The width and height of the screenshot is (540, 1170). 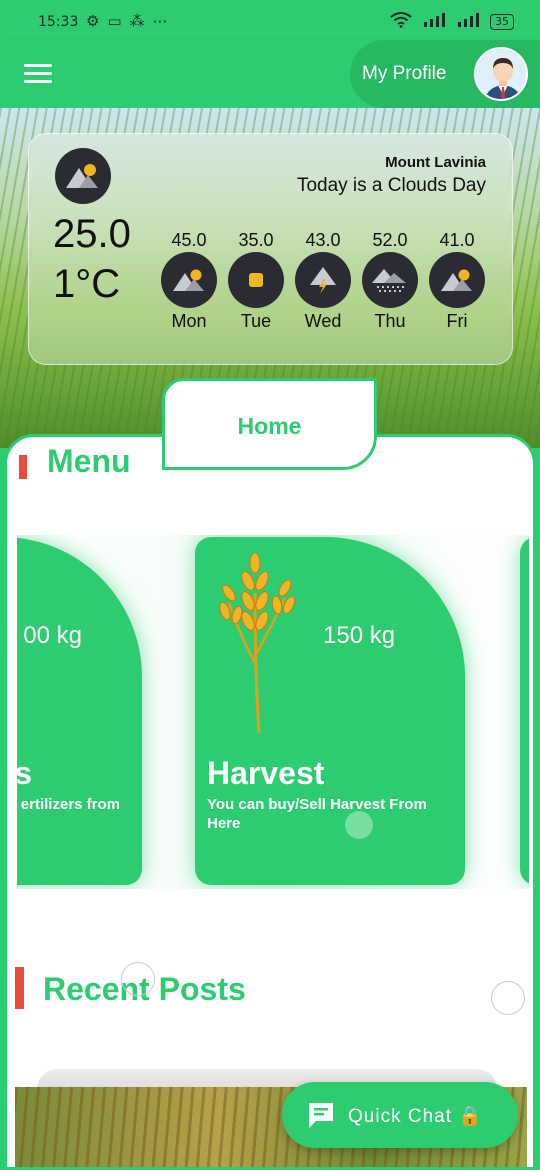 I want to click on more-icon: ⋯, so click(x=160, y=21).